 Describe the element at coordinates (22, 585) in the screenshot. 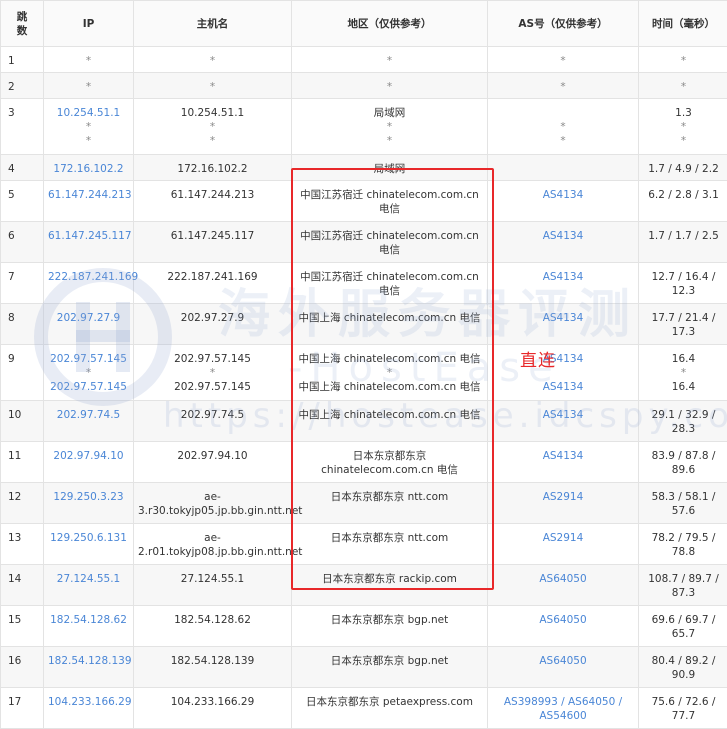

I see `hop-cell: 14` at that location.